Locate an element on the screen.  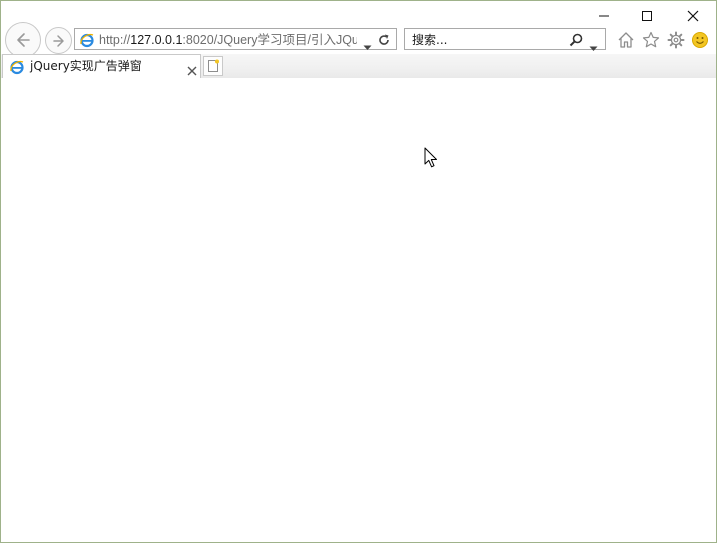
new-tab-button is located at coordinates (213, 66).